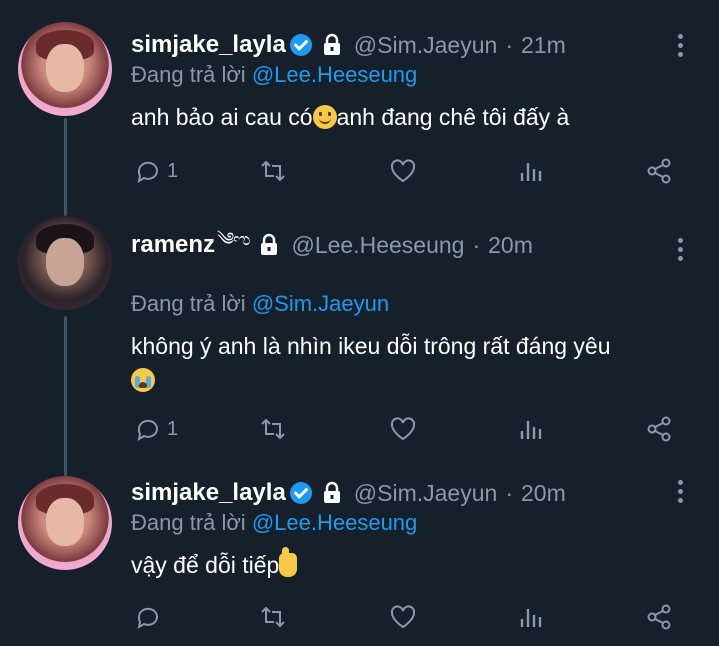  What do you see at coordinates (348, 45) in the screenshot?
I see `tweet-header: simjake_layla @Sim.Jaeyun · 21m` at bounding box center [348, 45].